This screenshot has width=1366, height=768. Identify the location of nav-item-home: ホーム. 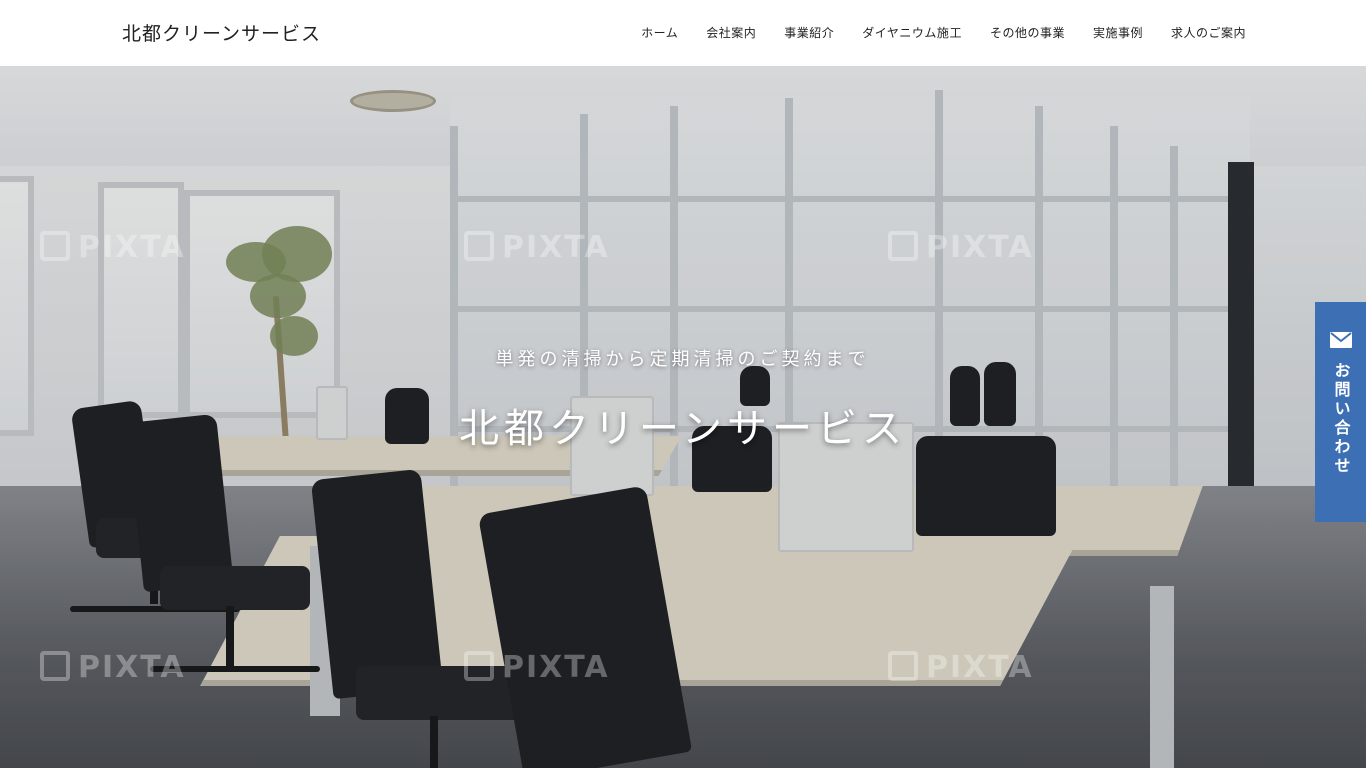
(659, 32).